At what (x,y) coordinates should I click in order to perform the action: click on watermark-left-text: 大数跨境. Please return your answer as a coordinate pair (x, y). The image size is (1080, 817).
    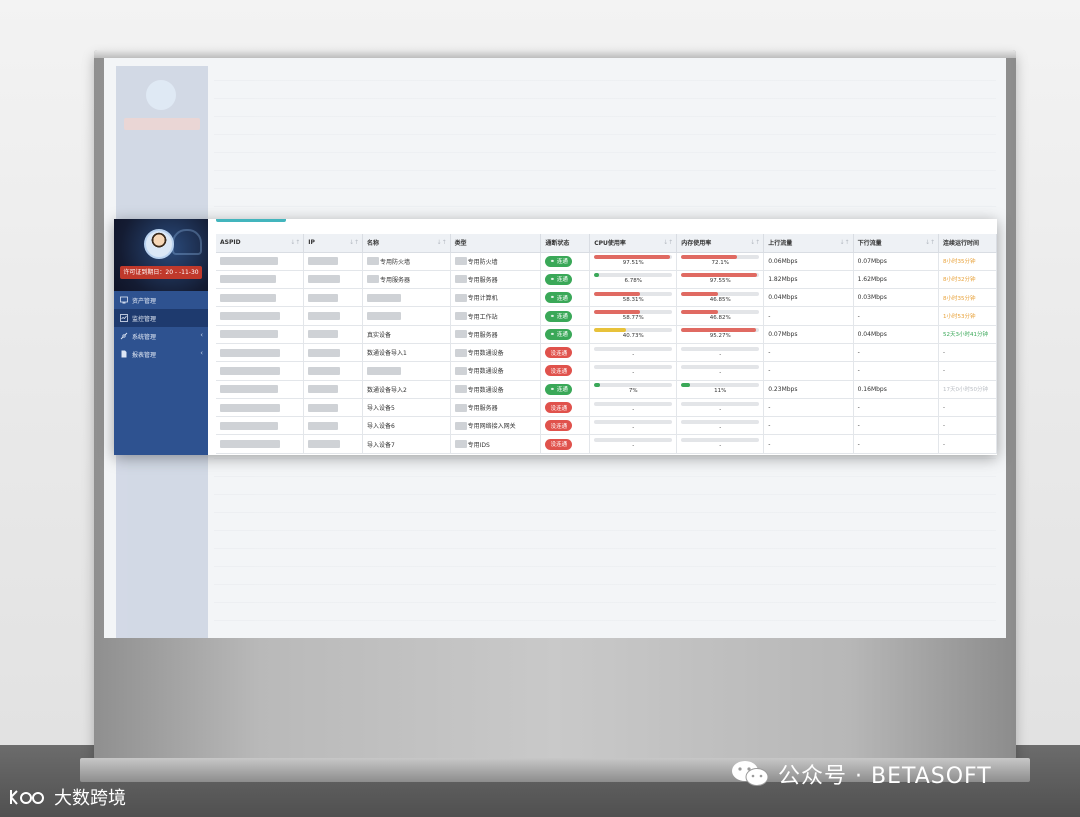
    Looking at the image, I should click on (90, 798).